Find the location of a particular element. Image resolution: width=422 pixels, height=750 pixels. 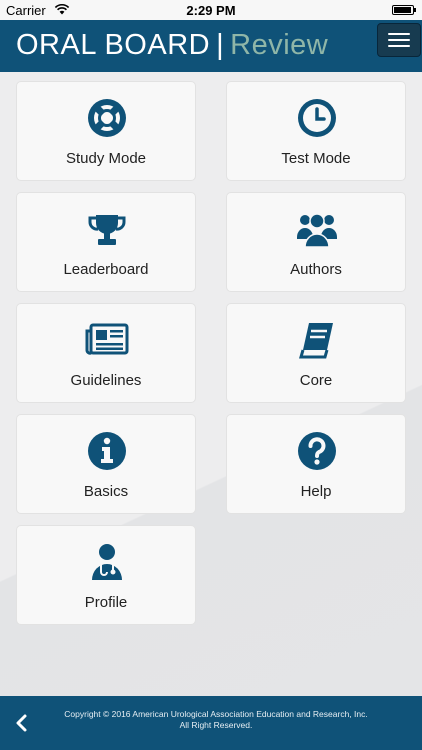

help-tile: Help is located at coordinates (316, 464).